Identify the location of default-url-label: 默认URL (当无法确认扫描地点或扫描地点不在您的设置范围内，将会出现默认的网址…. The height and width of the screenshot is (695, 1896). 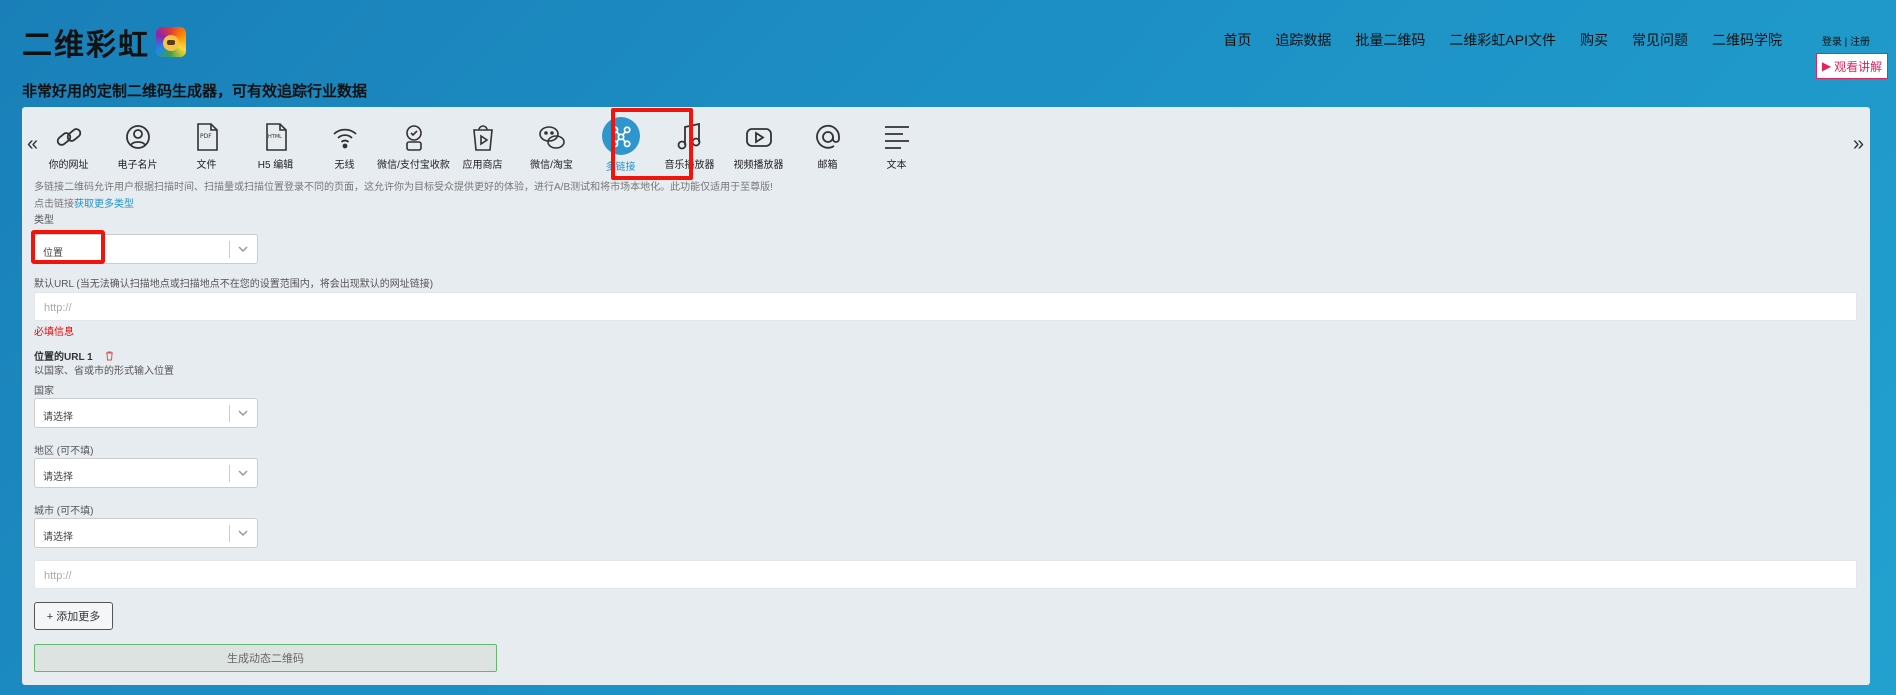
(234, 284).